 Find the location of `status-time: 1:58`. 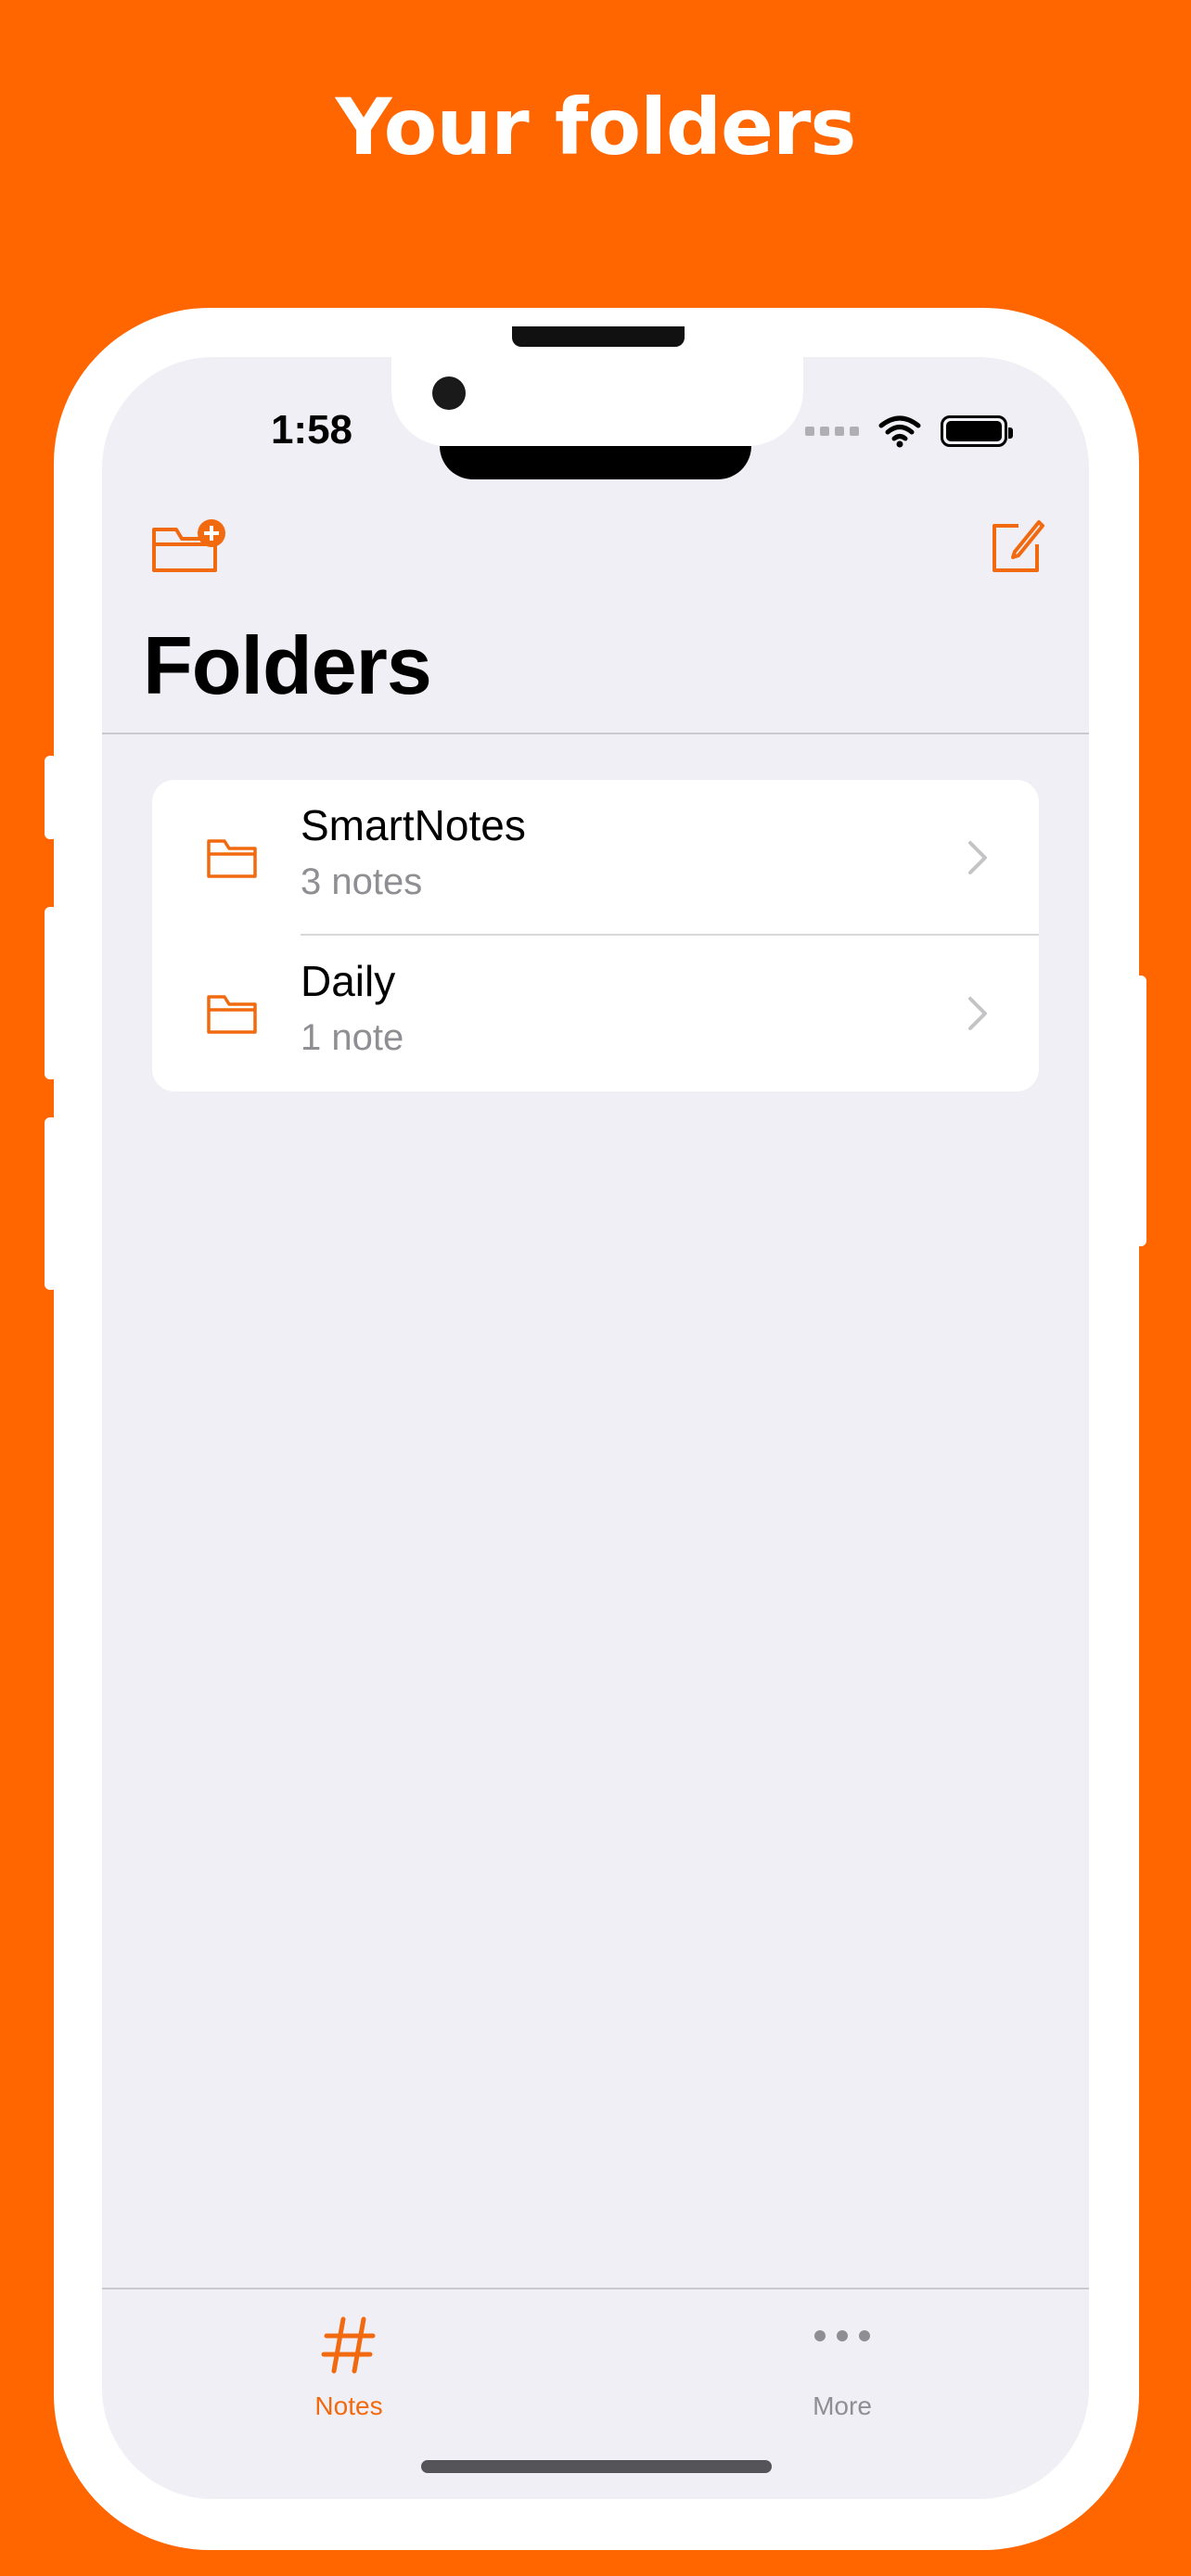

status-time: 1:58 is located at coordinates (311, 430).